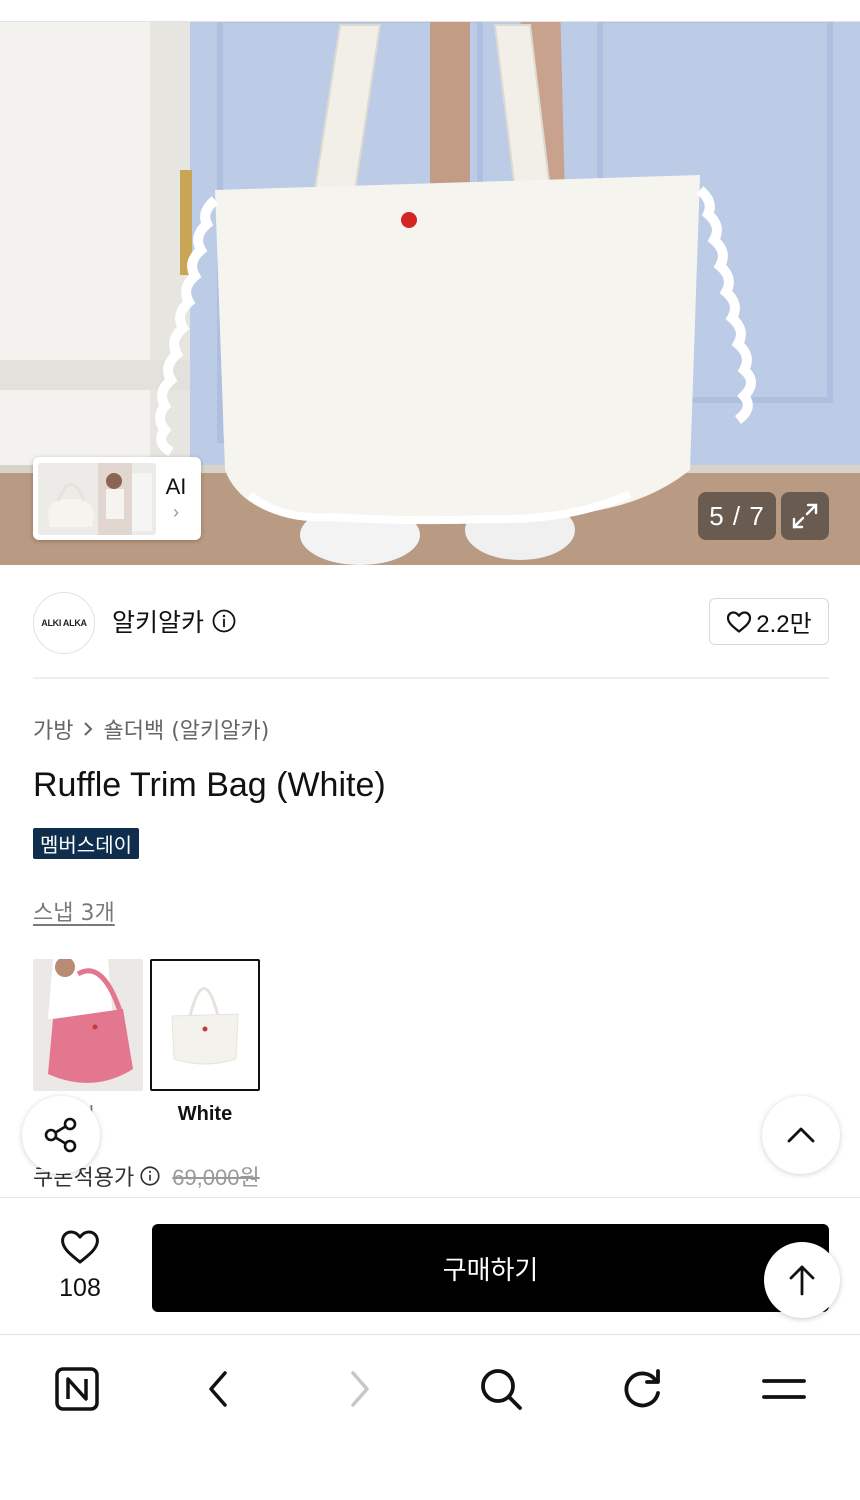 The height and width of the screenshot is (1500, 860). I want to click on search-icon, so click(501, 1389).